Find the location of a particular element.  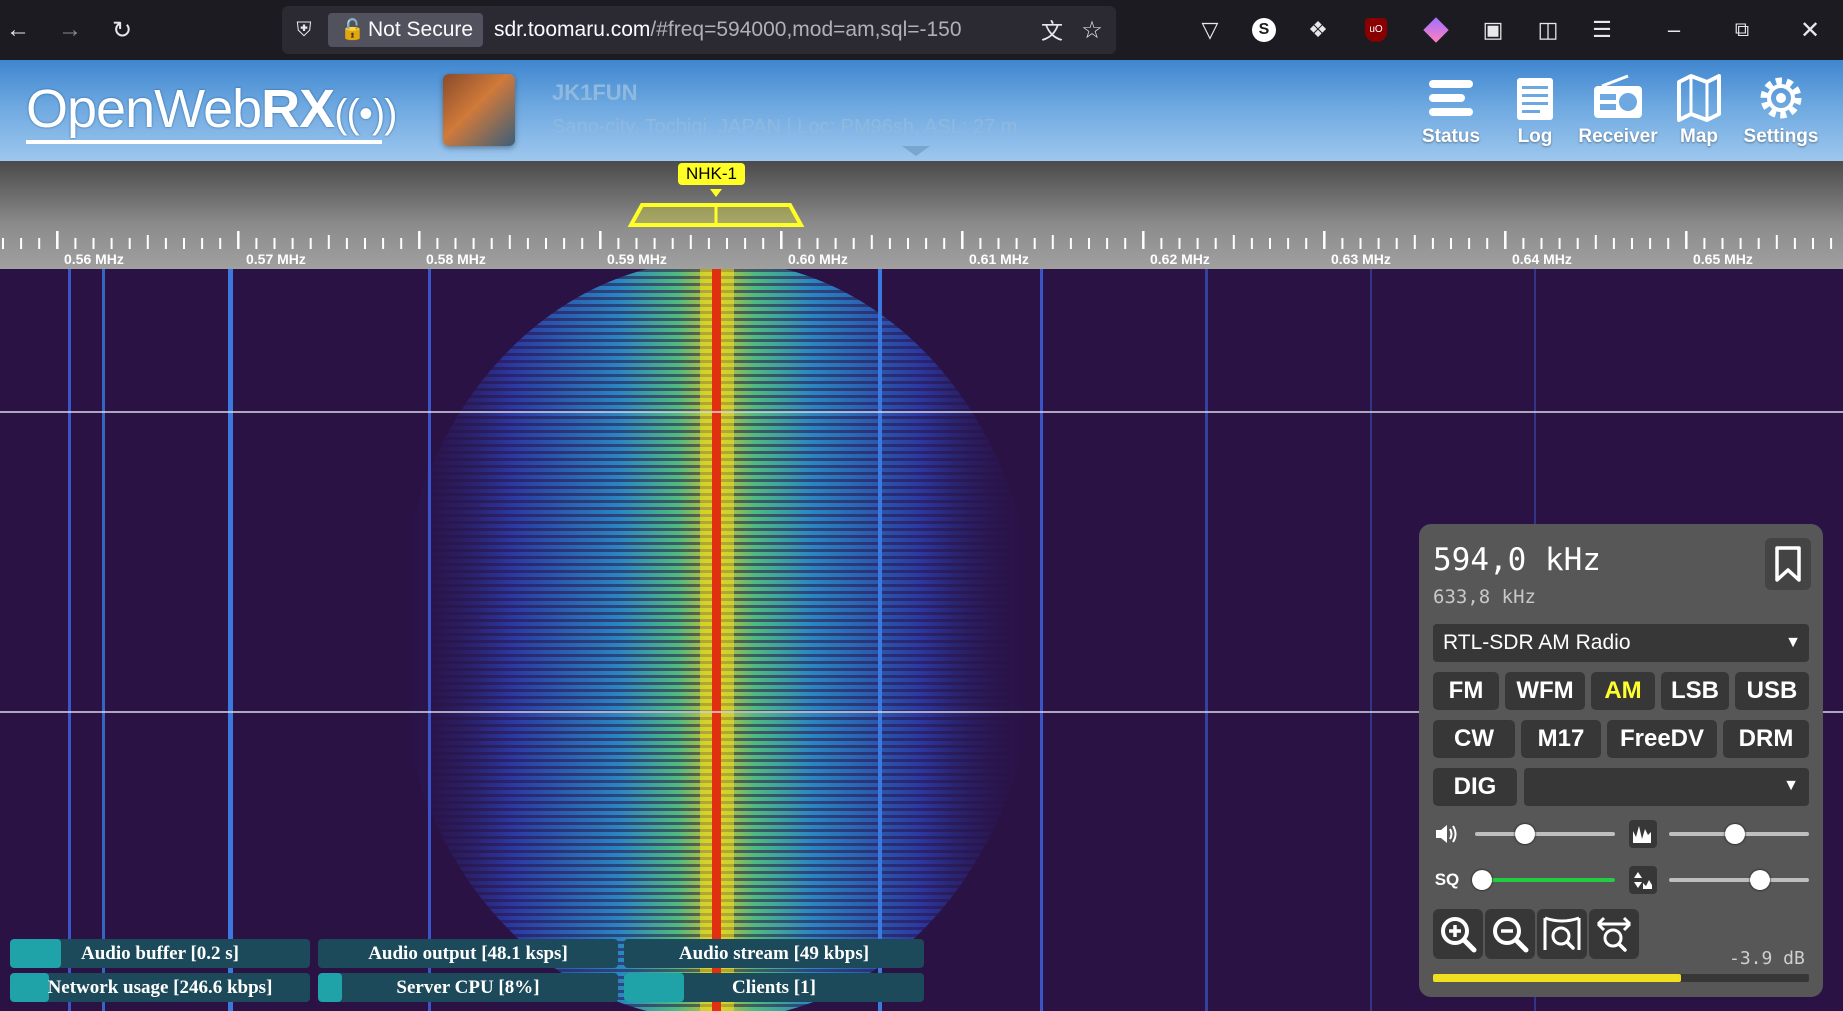

mode-wfm-button: WFM is located at coordinates (1545, 691).